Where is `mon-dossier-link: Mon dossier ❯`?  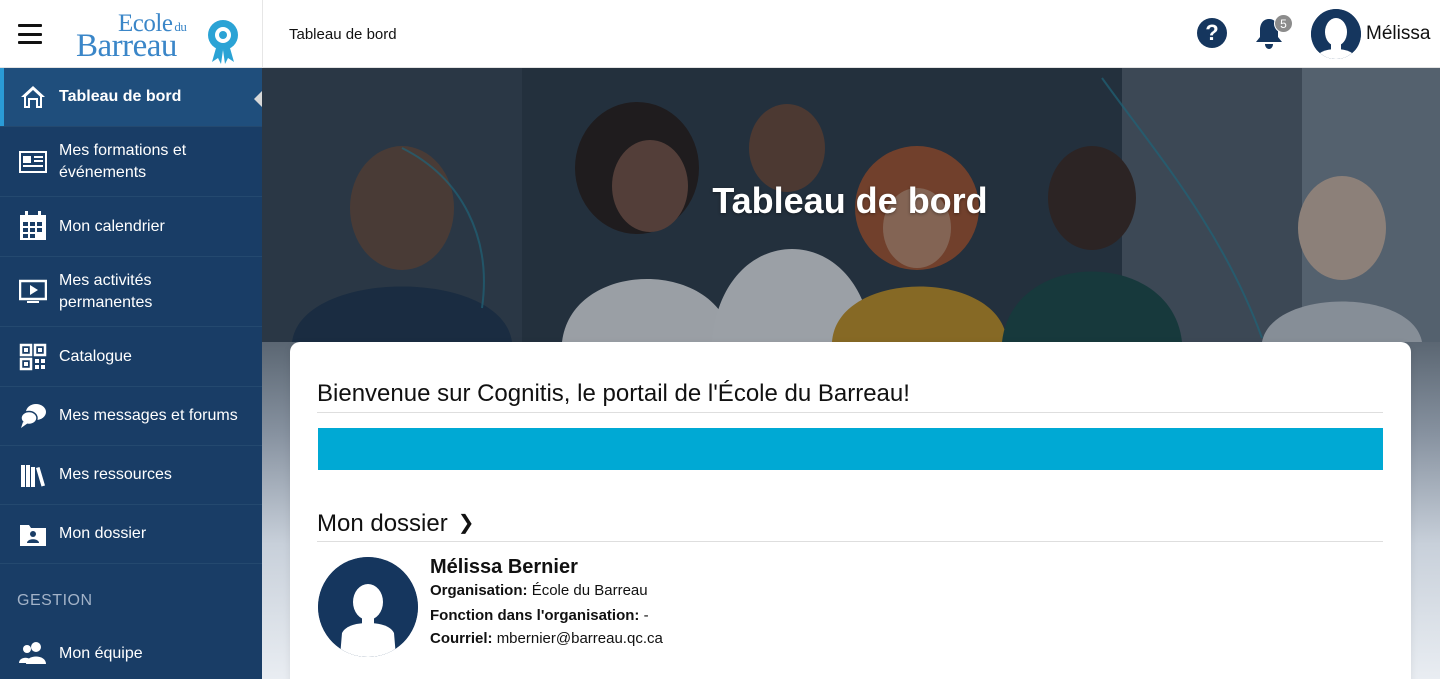 mon-dossier-link: Mon dossier ❯ is located at coordinates (396, 524).